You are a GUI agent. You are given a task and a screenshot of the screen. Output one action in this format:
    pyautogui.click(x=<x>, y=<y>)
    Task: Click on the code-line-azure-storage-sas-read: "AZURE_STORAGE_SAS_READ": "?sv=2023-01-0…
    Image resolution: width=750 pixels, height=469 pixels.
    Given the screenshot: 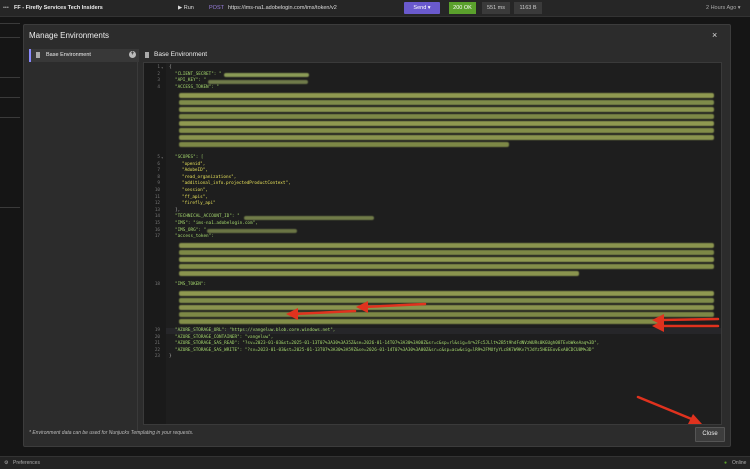 What is the action you would take?
    pyautogui.click(x=387, y=344)
    